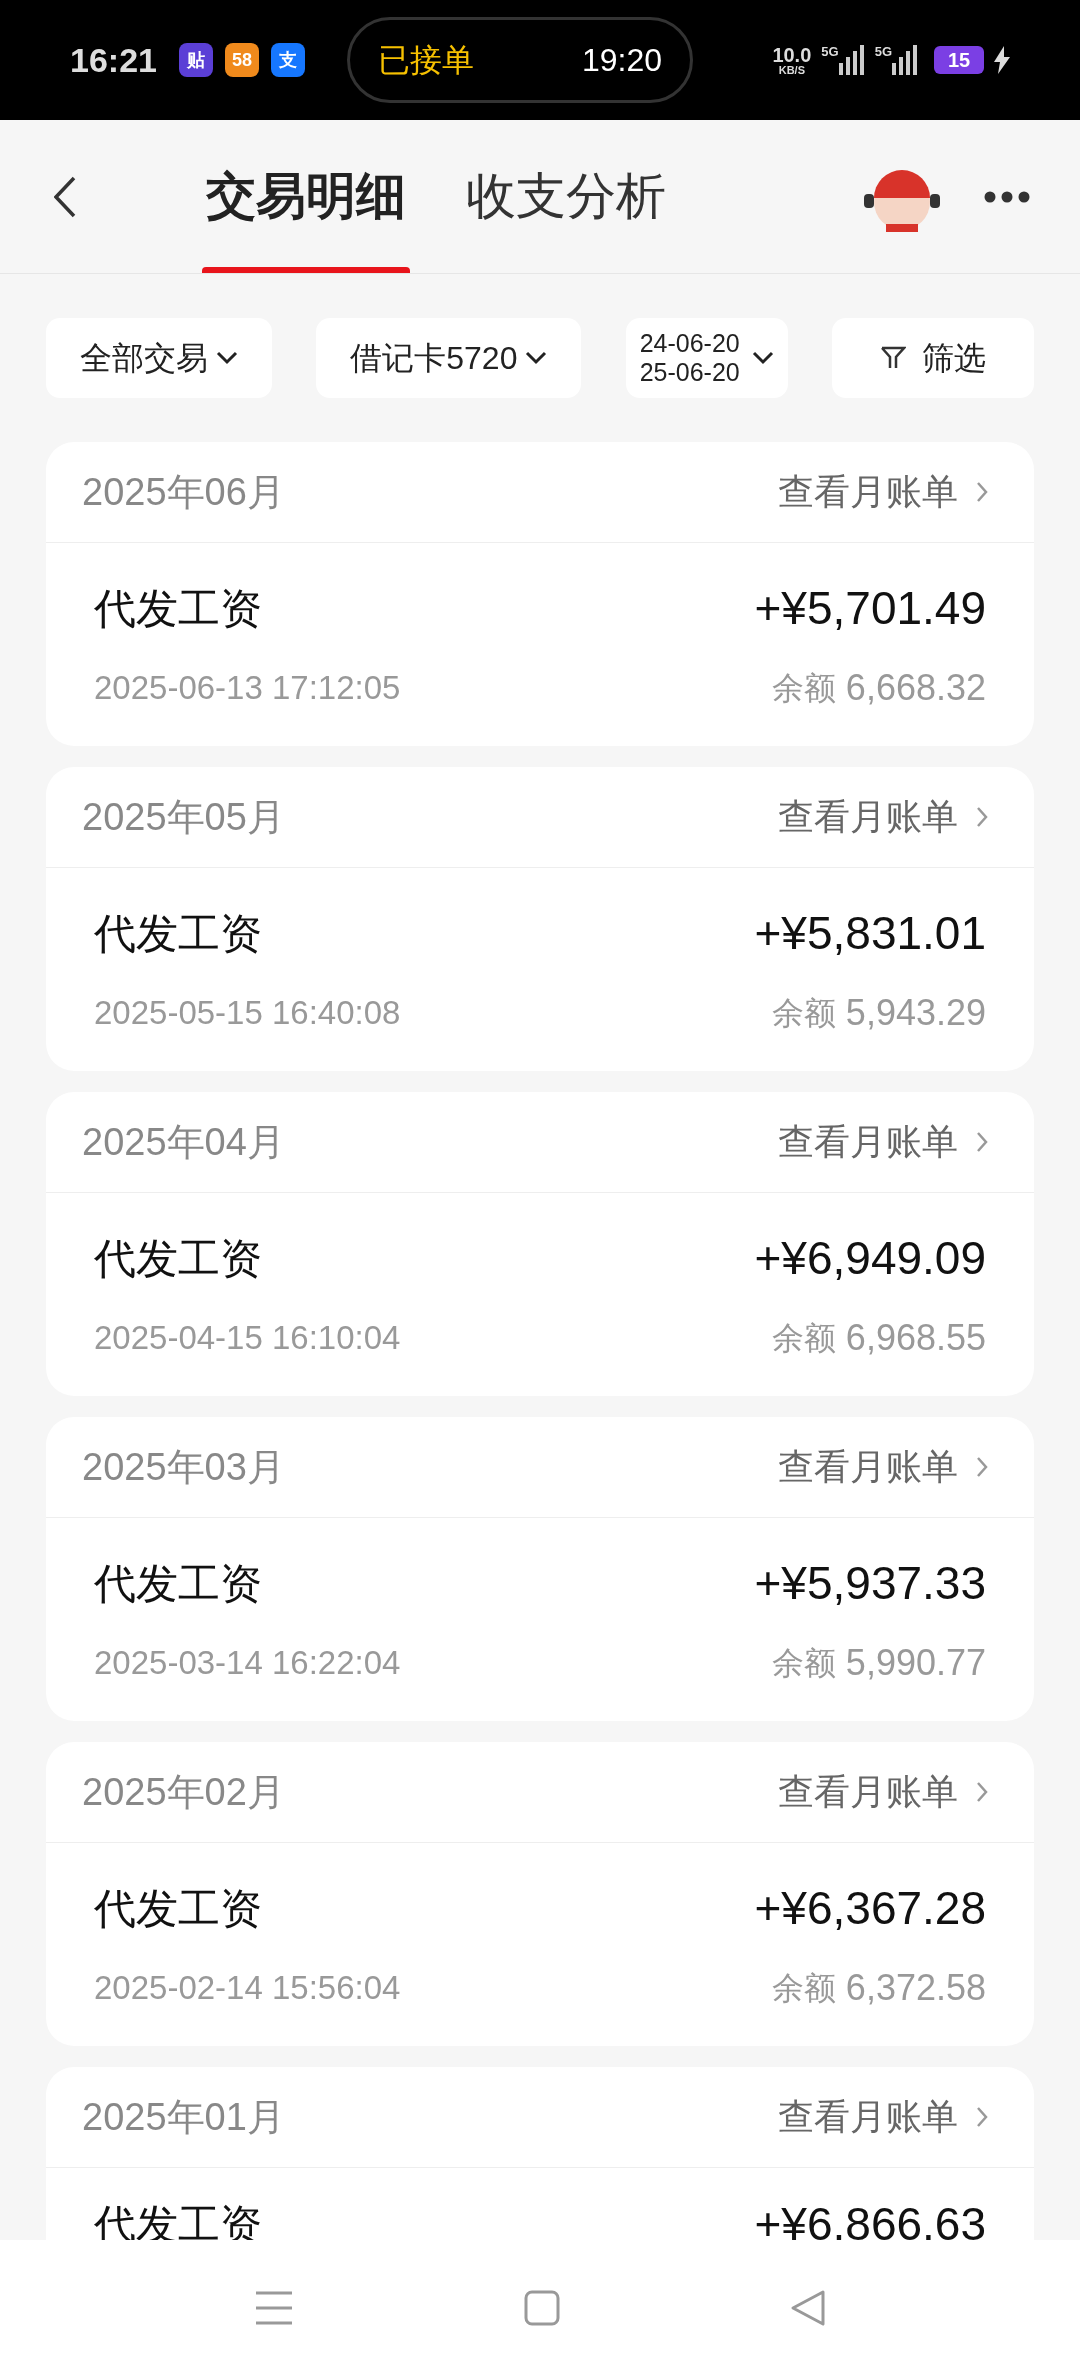 Image resolution: width=1080 pixels, height=2376 pixels. What do you see at coordinates (113, 60) in the screenshot?
I see `clock: 16:21` at bounding box center [113, 60].